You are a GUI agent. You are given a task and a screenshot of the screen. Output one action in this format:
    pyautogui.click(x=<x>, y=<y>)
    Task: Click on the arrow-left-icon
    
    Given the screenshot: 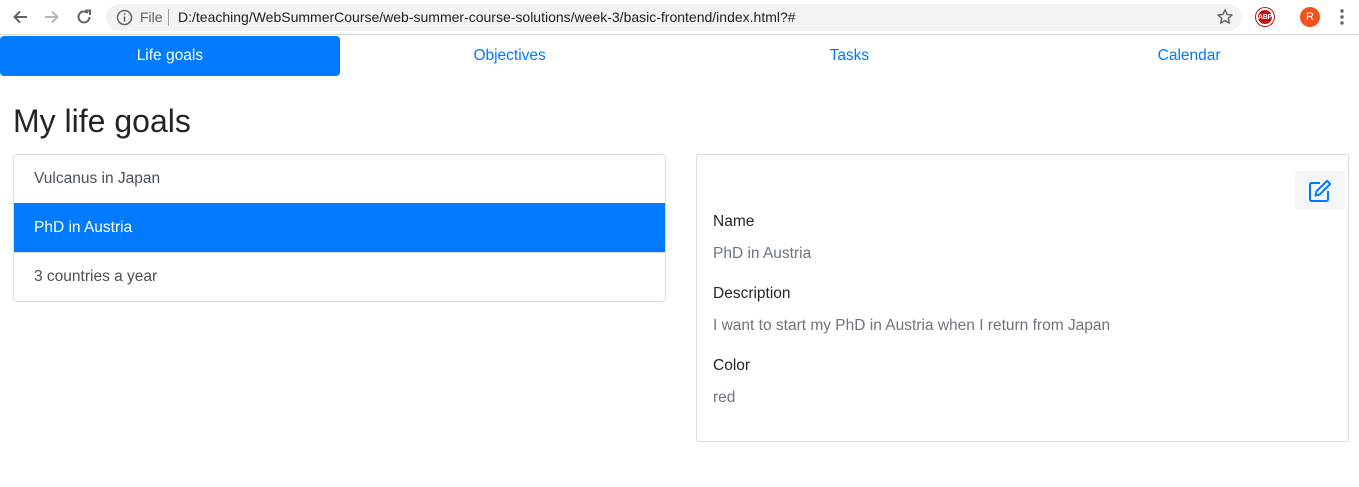 What is the action you would take?
    pyautogui.click(x=20, y=17)
    